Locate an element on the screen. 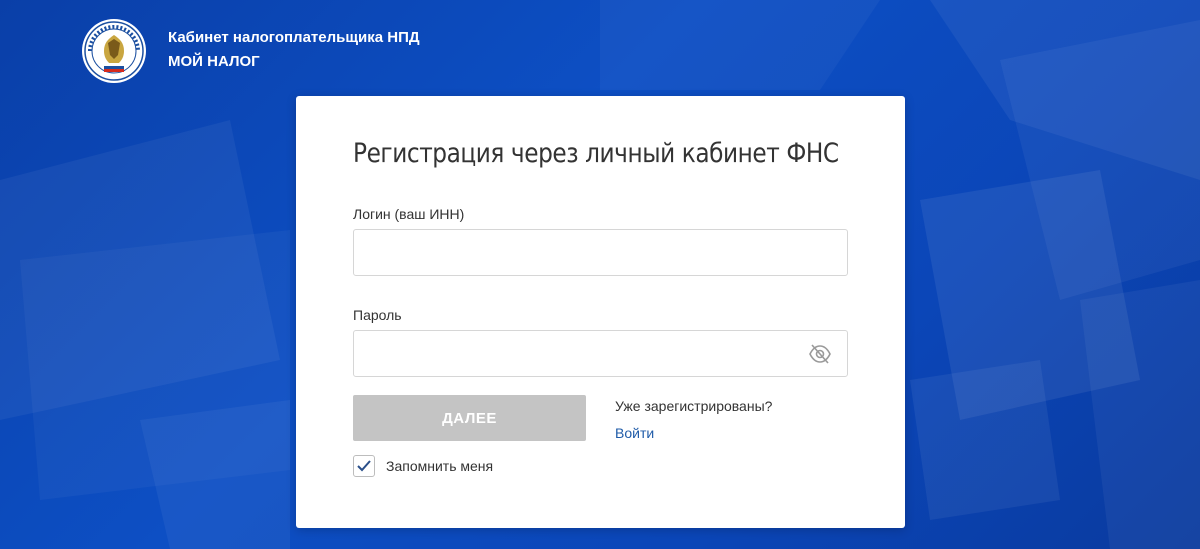  remember-label: Запомнить меня is located at coordinates (440, 466).